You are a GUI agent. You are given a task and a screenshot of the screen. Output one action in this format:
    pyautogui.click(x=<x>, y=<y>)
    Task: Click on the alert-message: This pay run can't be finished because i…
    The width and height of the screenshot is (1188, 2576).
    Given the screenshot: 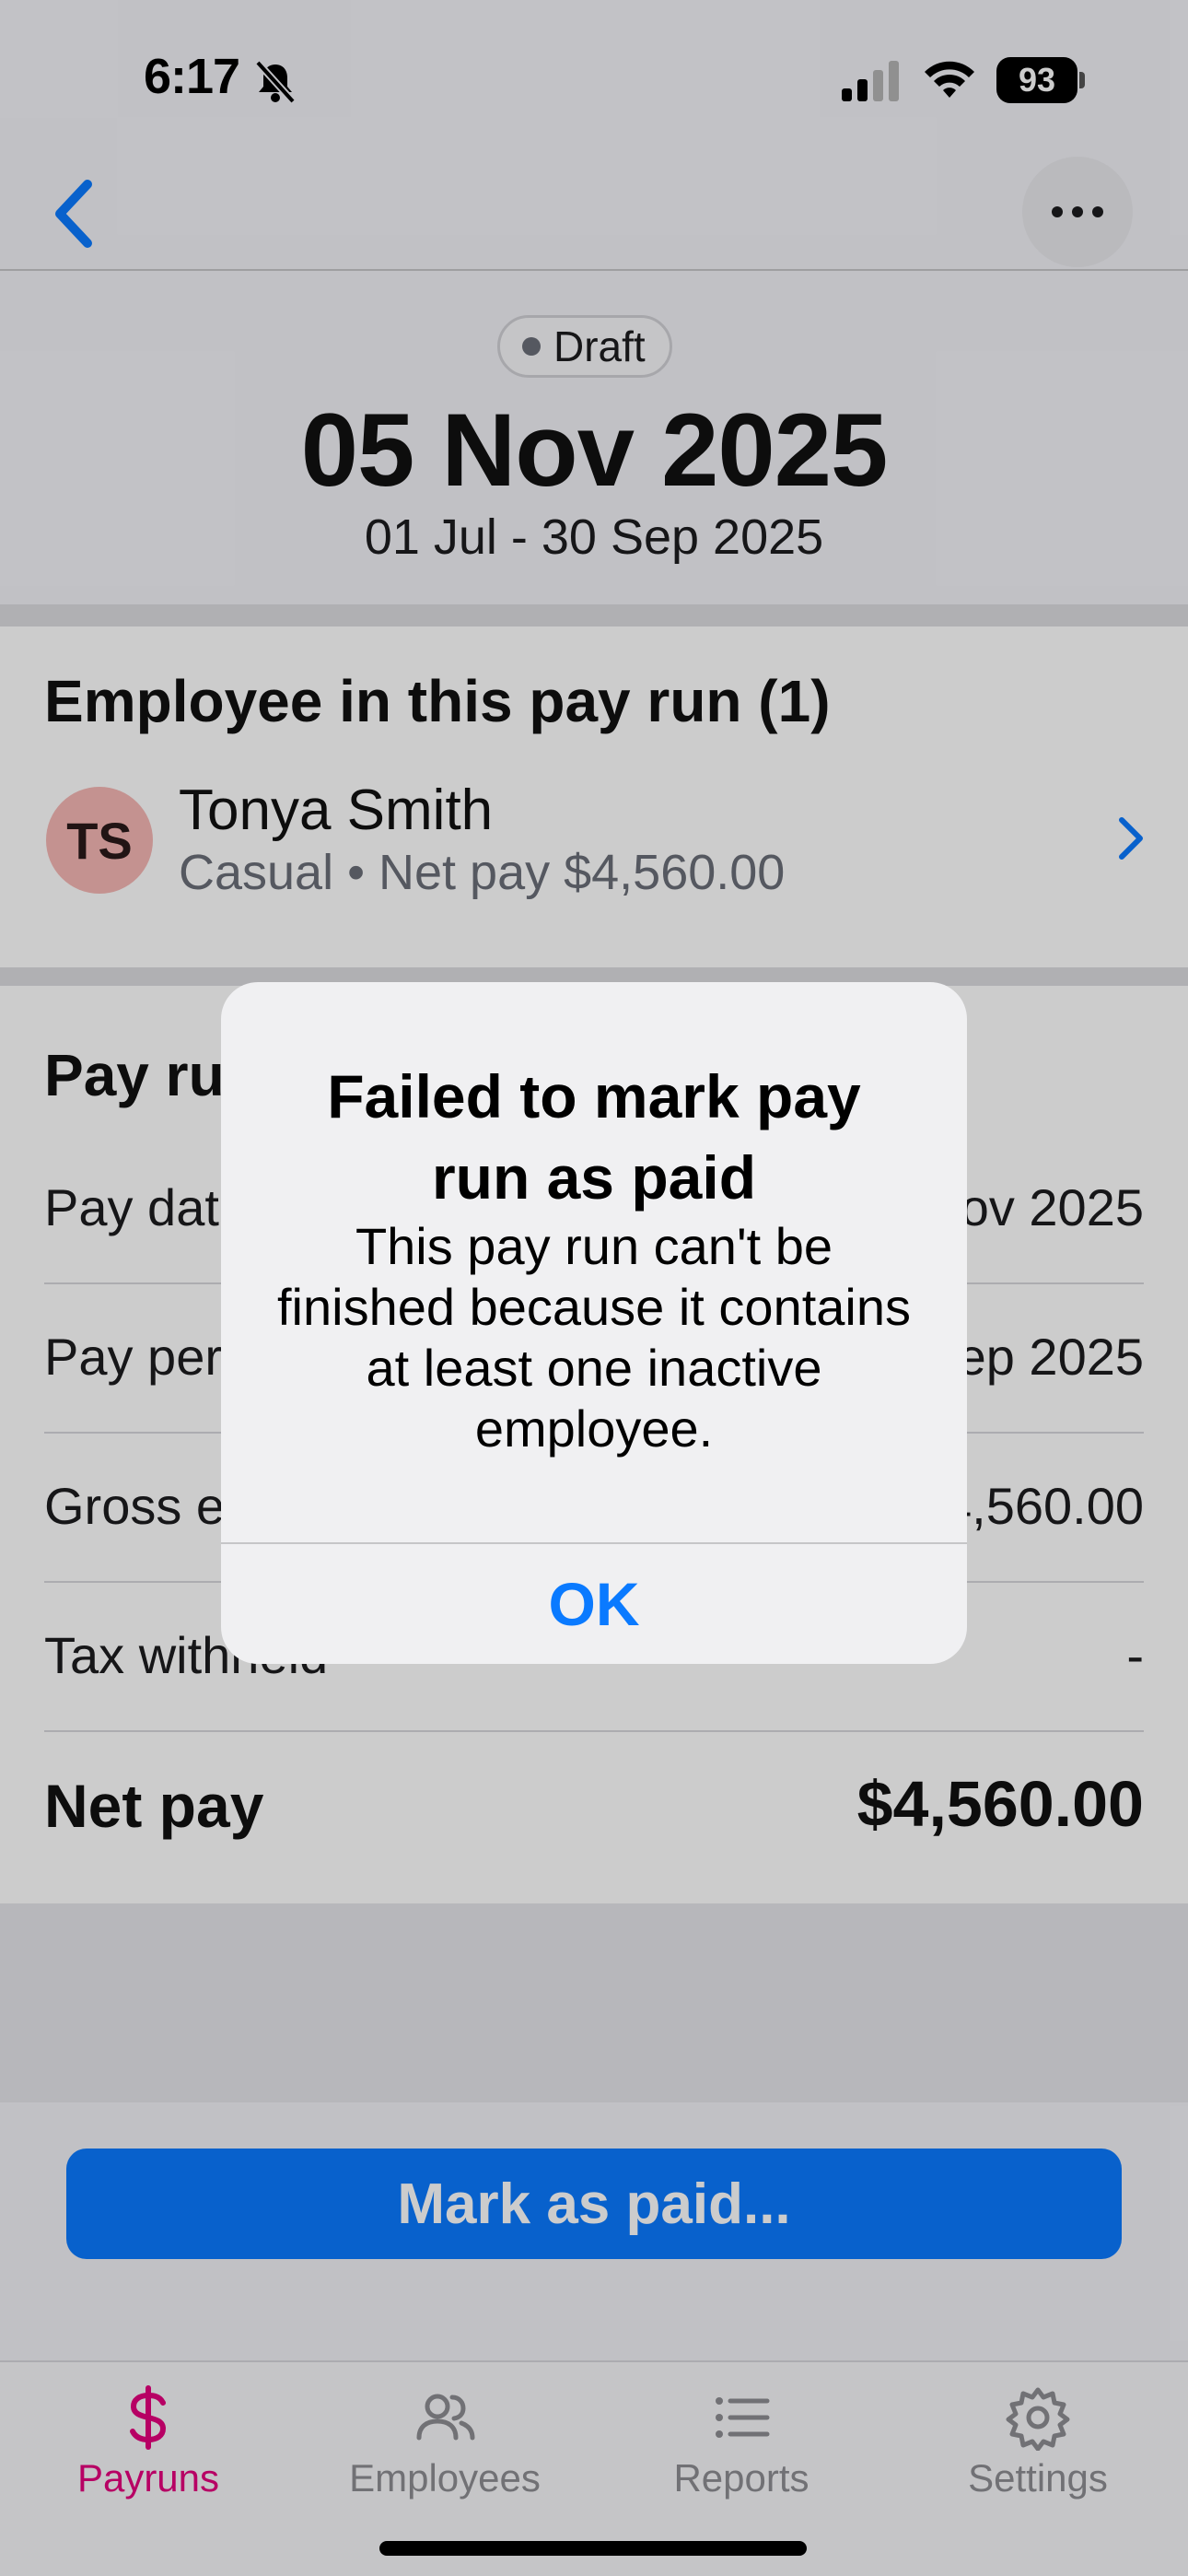 What is the action you would take?
    pyautogui.click(x=594, y=1337)
    